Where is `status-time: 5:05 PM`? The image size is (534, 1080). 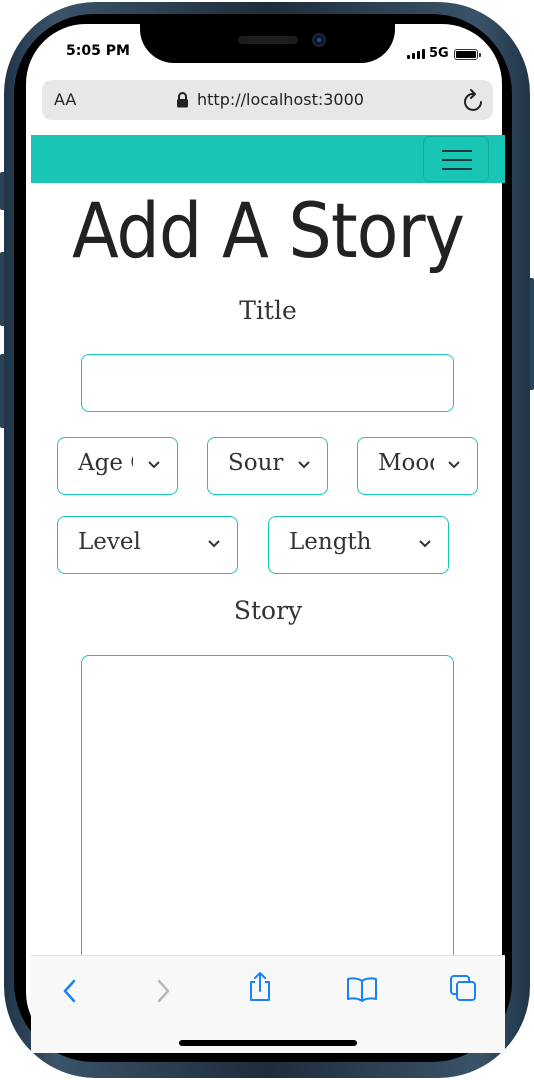
status-time: 5:05 PM is located at coordinates (98, 51).